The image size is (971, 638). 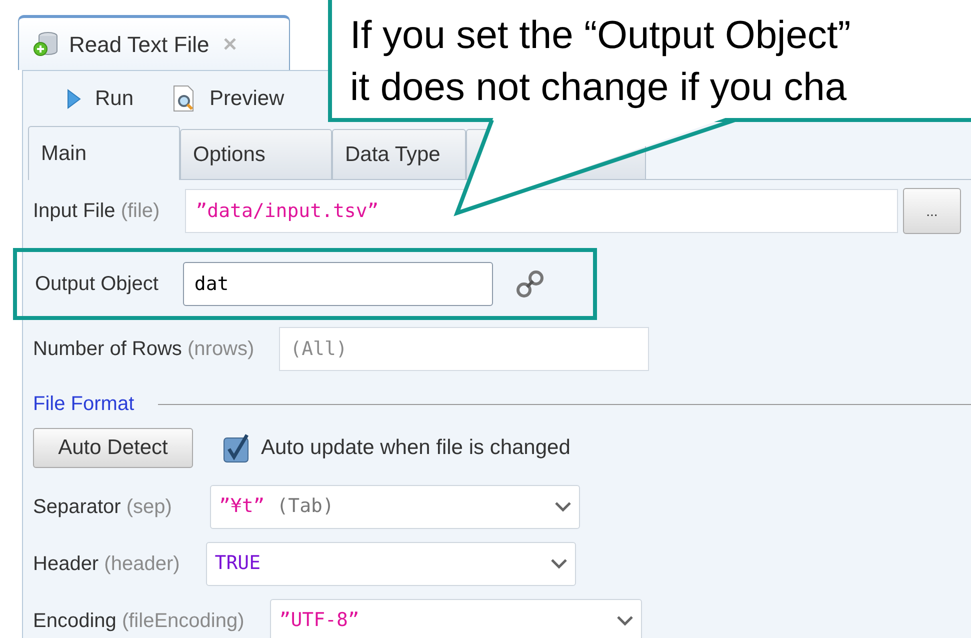 I want to click on run-button: Run, so click(x=100, y=98).